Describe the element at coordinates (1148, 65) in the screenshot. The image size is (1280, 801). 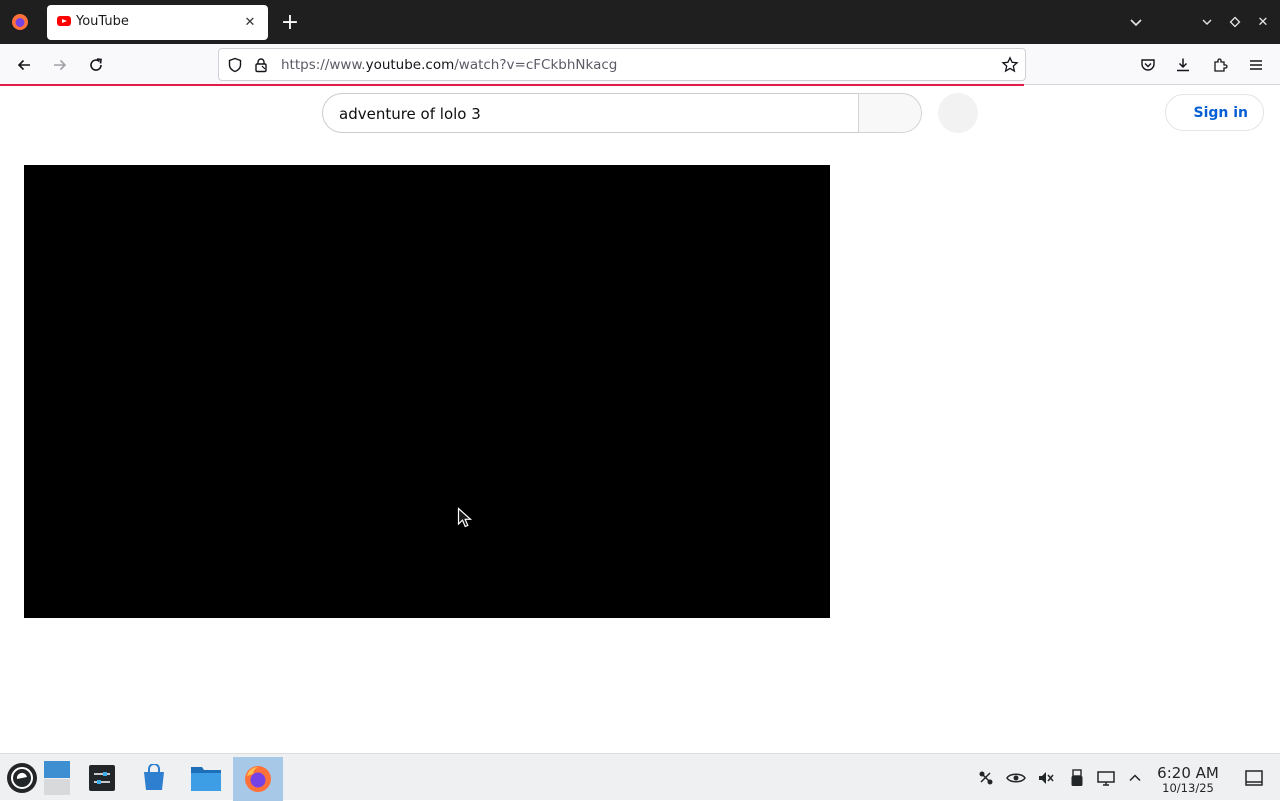
I see `pocket-icon` at that location.